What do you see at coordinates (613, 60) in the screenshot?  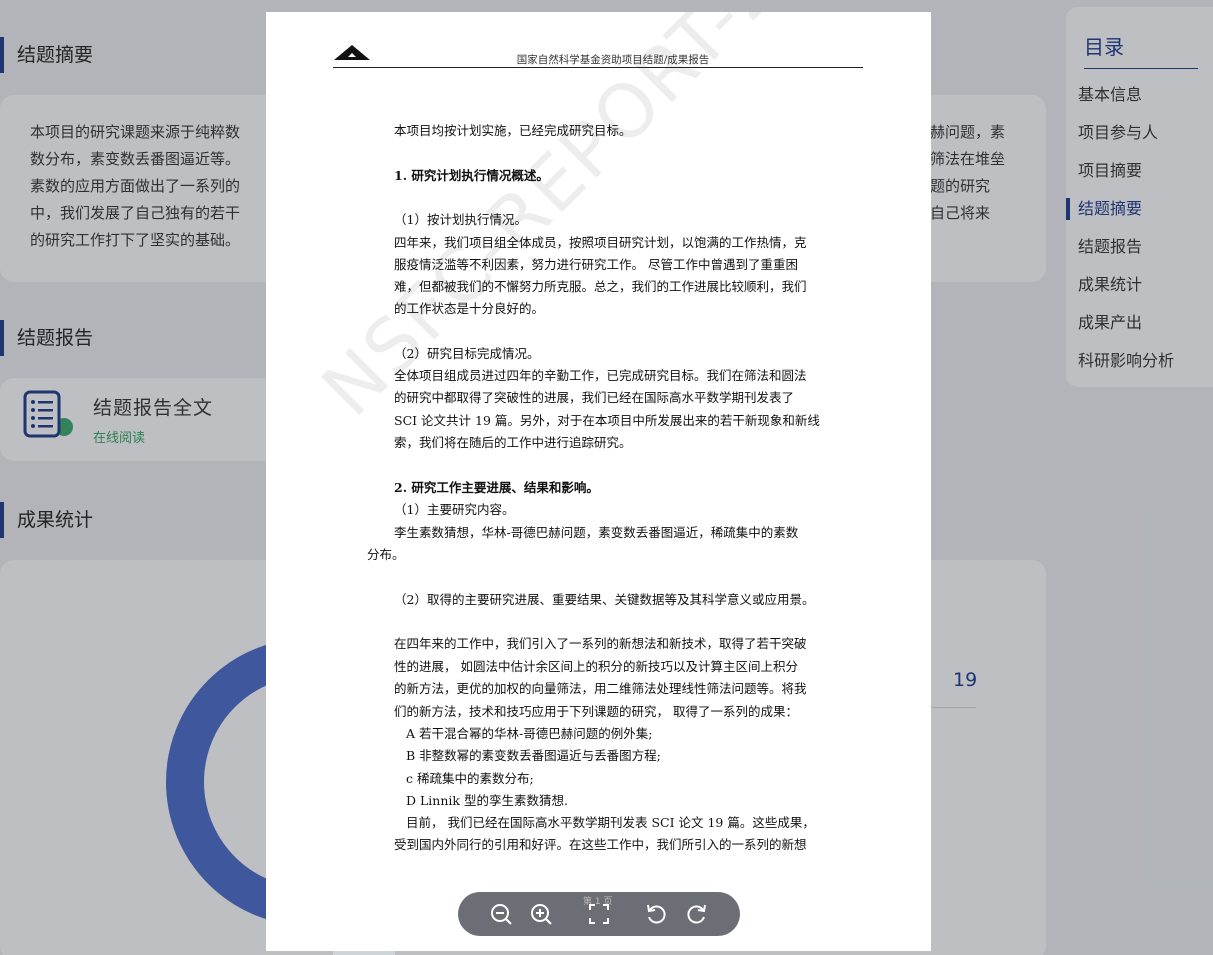 I see `document-header: 国家自然科学基金资助项目结题/成果报告` at bounding box center [613, 60].